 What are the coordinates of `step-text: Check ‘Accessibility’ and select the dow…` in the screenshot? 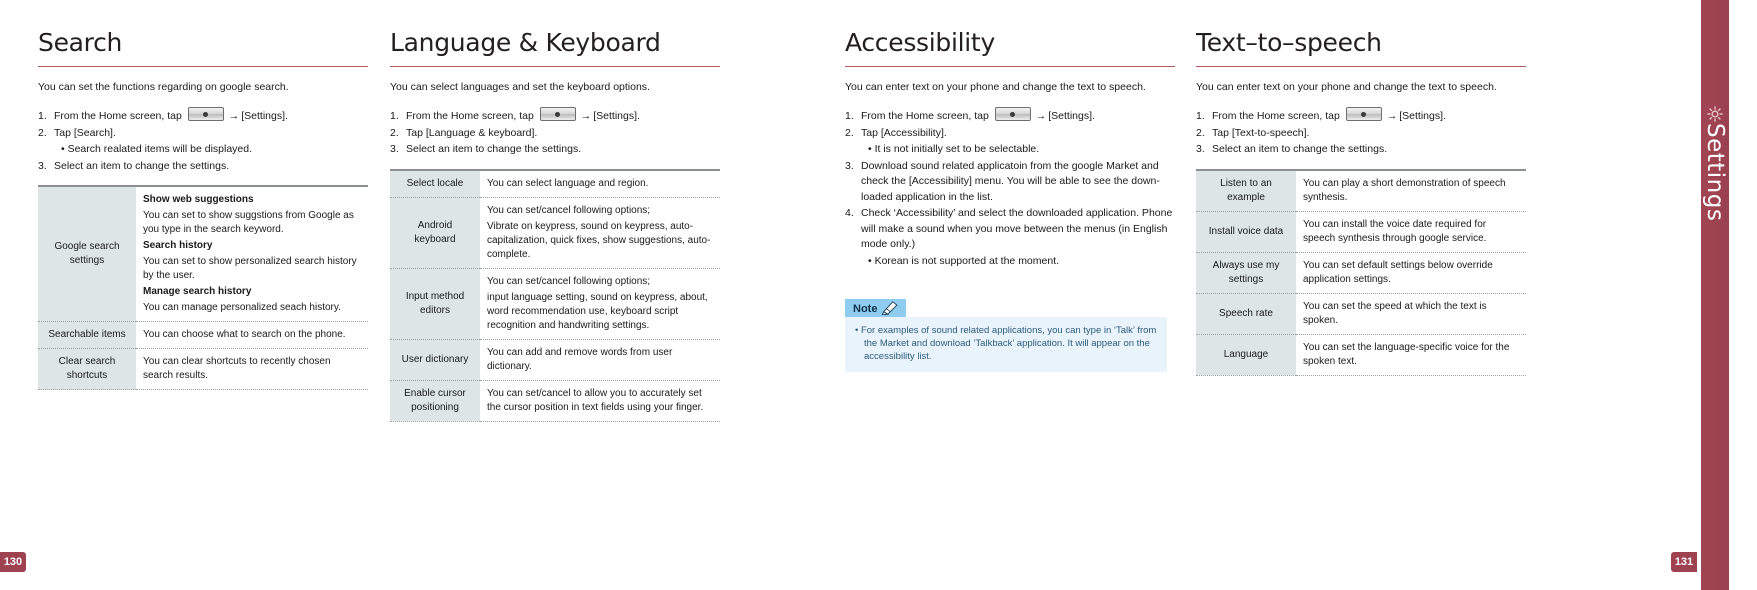 It's located at (1017, 228).